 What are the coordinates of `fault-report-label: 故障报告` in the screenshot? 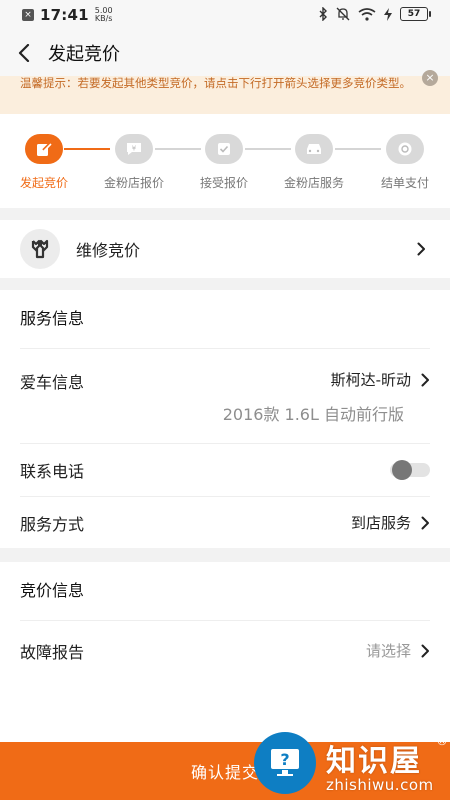 It's located at (52, 652).